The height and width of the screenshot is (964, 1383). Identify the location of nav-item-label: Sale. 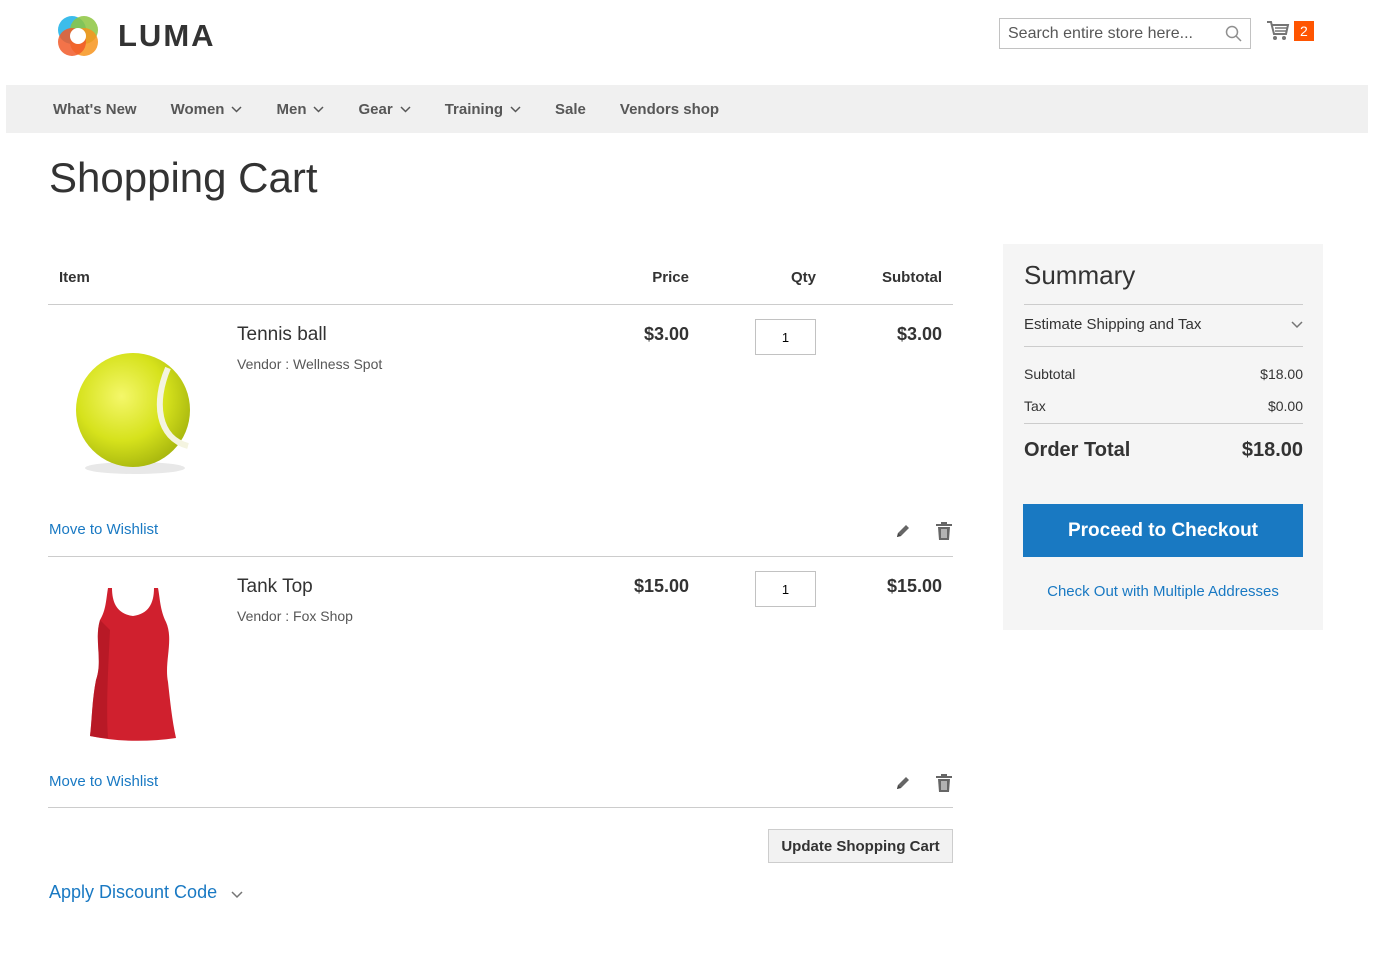
(570, 109).